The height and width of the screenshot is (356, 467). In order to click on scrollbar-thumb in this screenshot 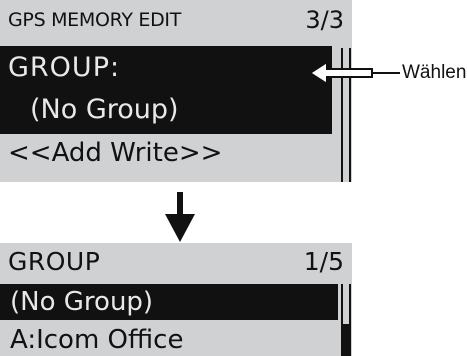, I will do `click(346, 340)`.